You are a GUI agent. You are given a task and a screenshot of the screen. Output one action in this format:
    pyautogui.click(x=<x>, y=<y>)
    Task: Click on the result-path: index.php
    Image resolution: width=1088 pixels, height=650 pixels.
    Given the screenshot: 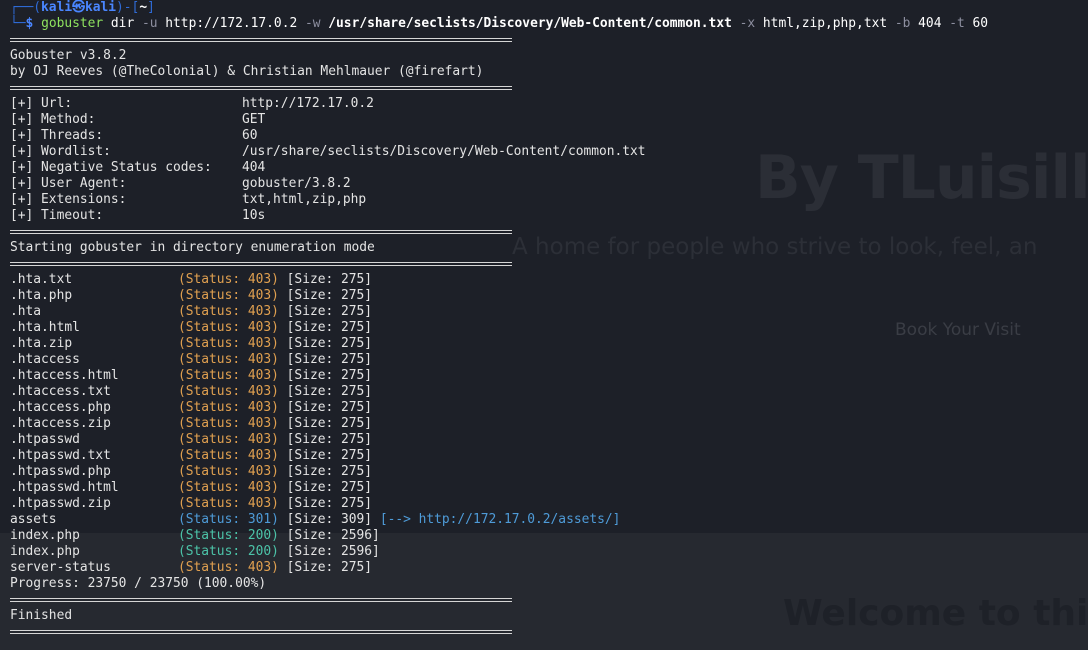 What is the action you would take?
    pyautogui.click(x=45, y=535)
    